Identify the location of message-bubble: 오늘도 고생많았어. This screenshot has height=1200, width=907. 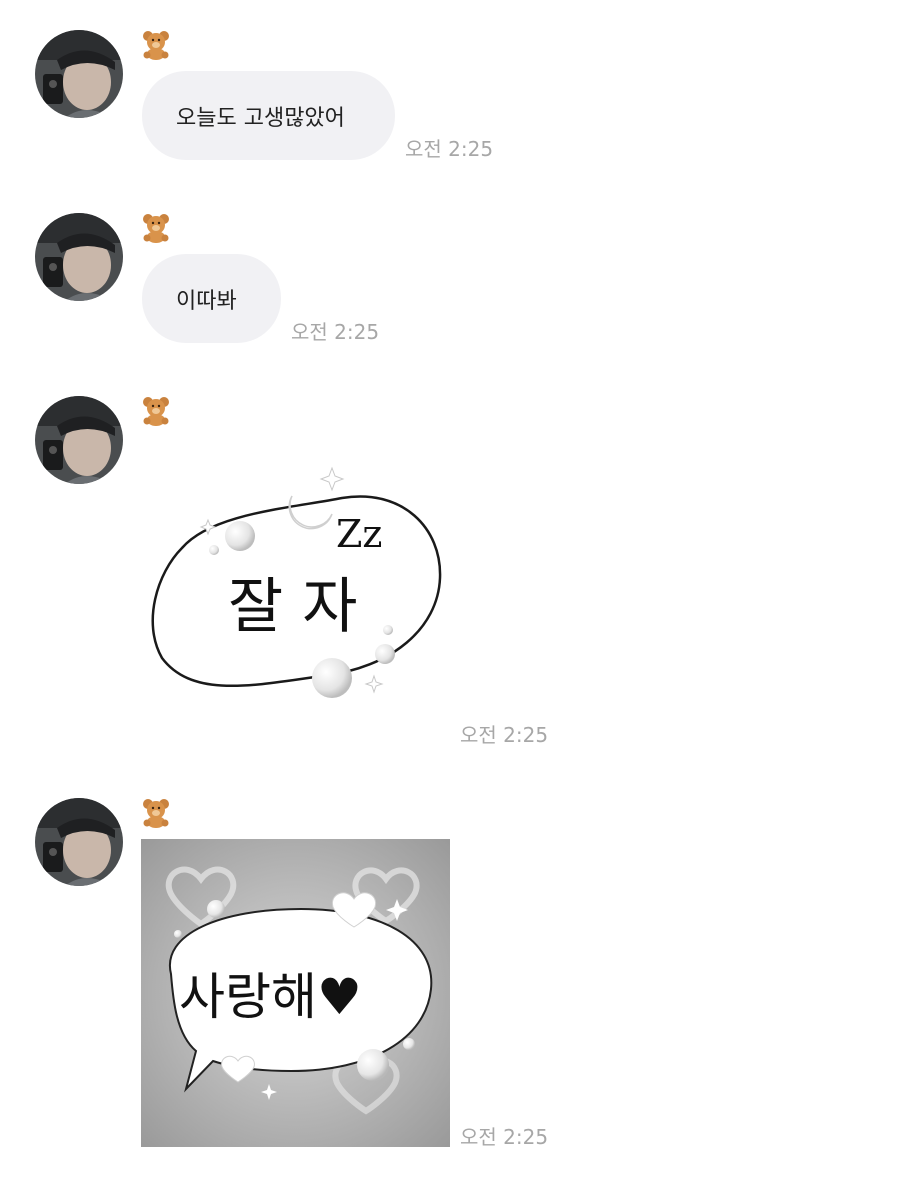
(268, 115).